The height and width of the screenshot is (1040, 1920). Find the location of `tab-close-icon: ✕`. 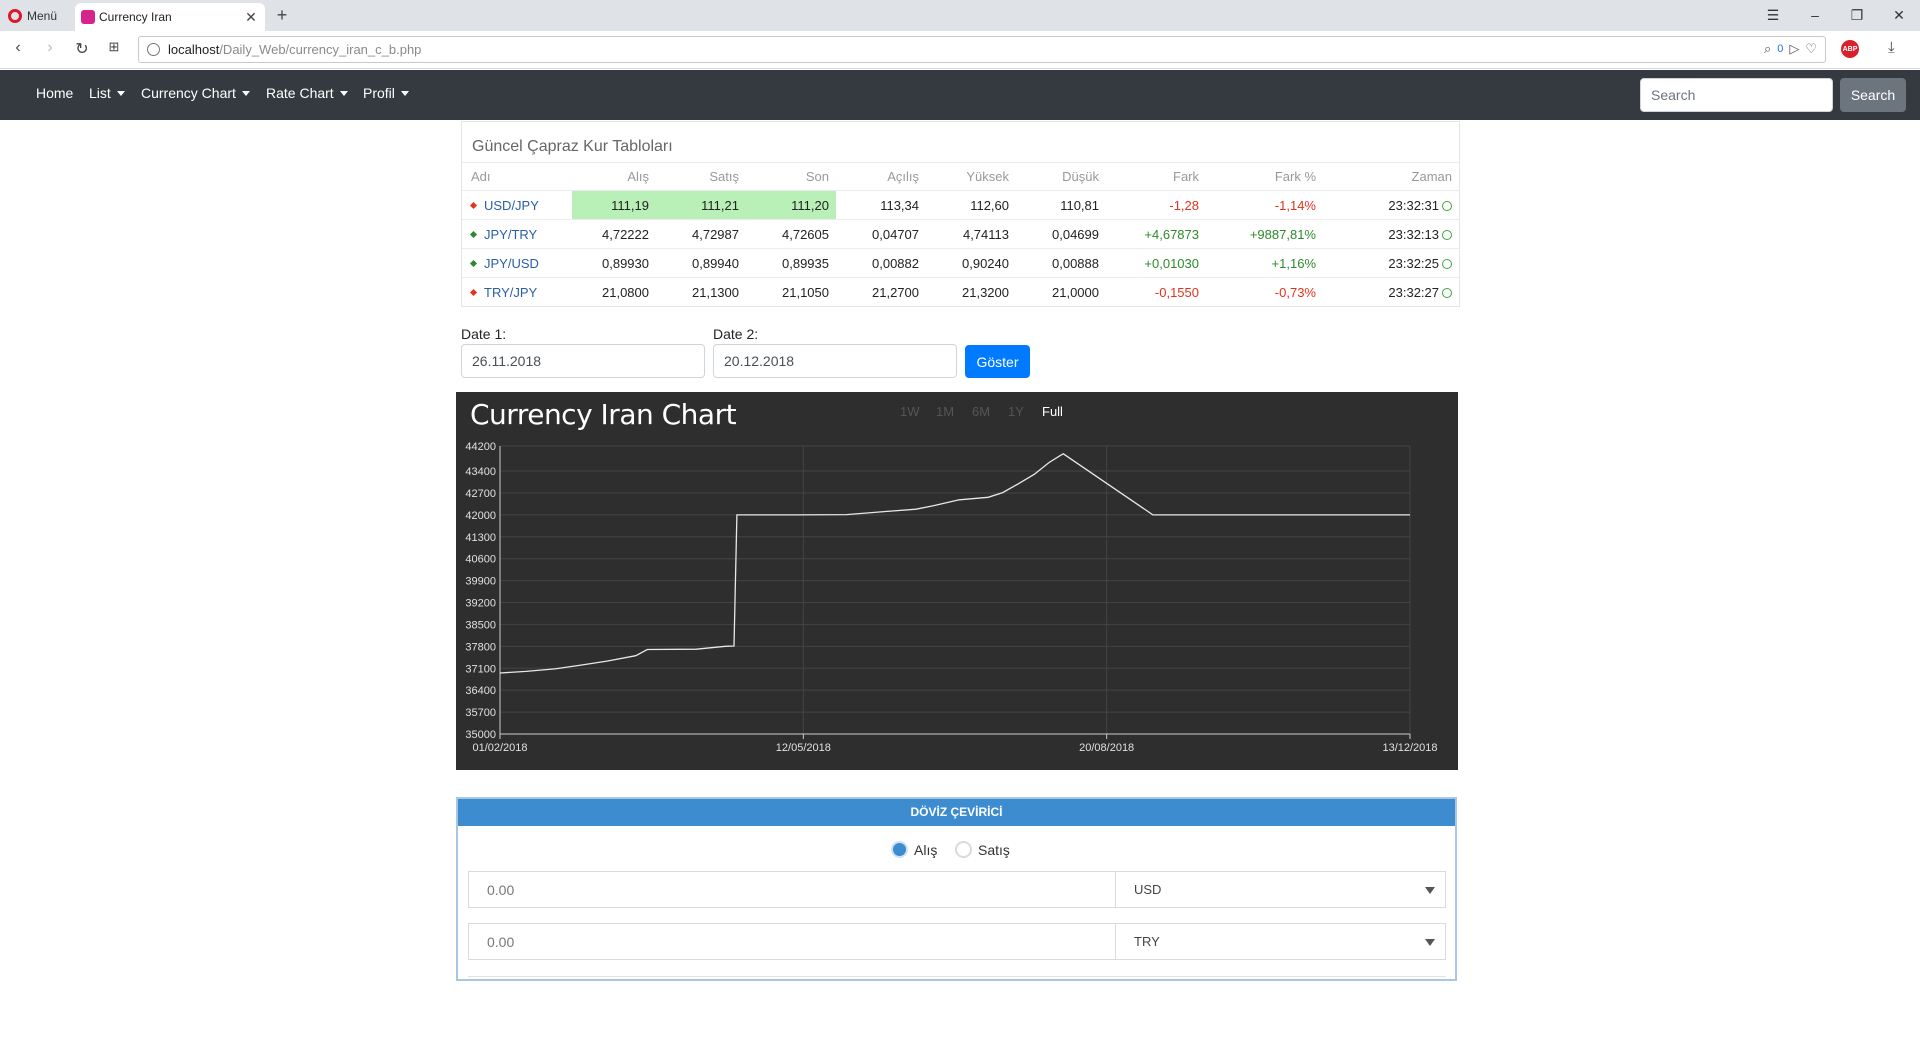

tab-close-icon: ✕ is located at coordinates (251, 17).